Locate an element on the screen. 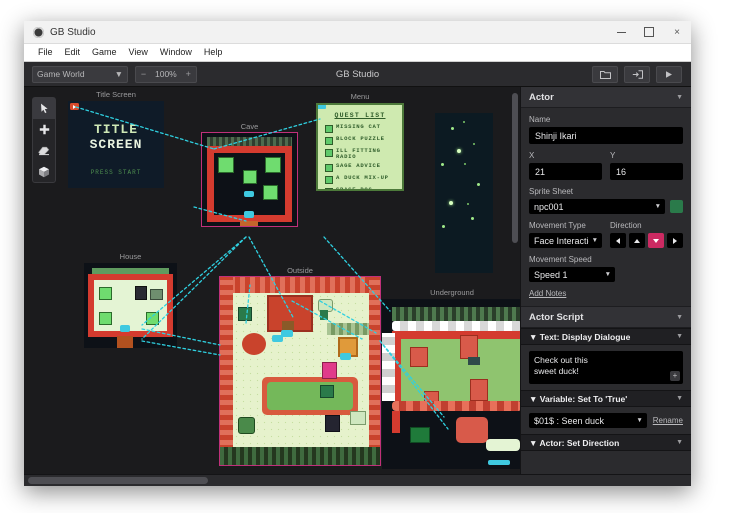  script-event-header: ▼ Actor: Set Direction ▼ is located at coordinates (606, 442).